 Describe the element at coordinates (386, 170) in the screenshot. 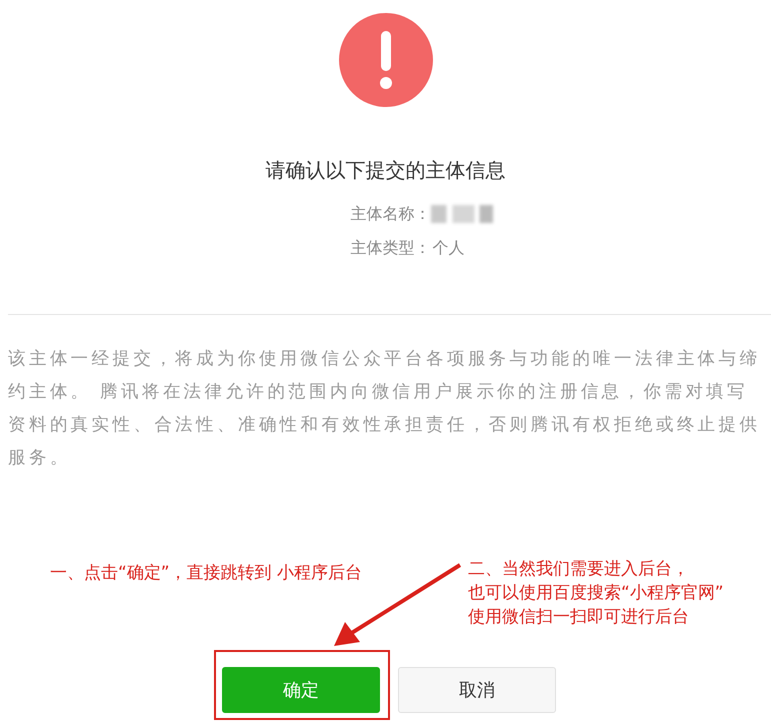

I see `dialog-title: 请确认以下提交的主体信息` at that location.